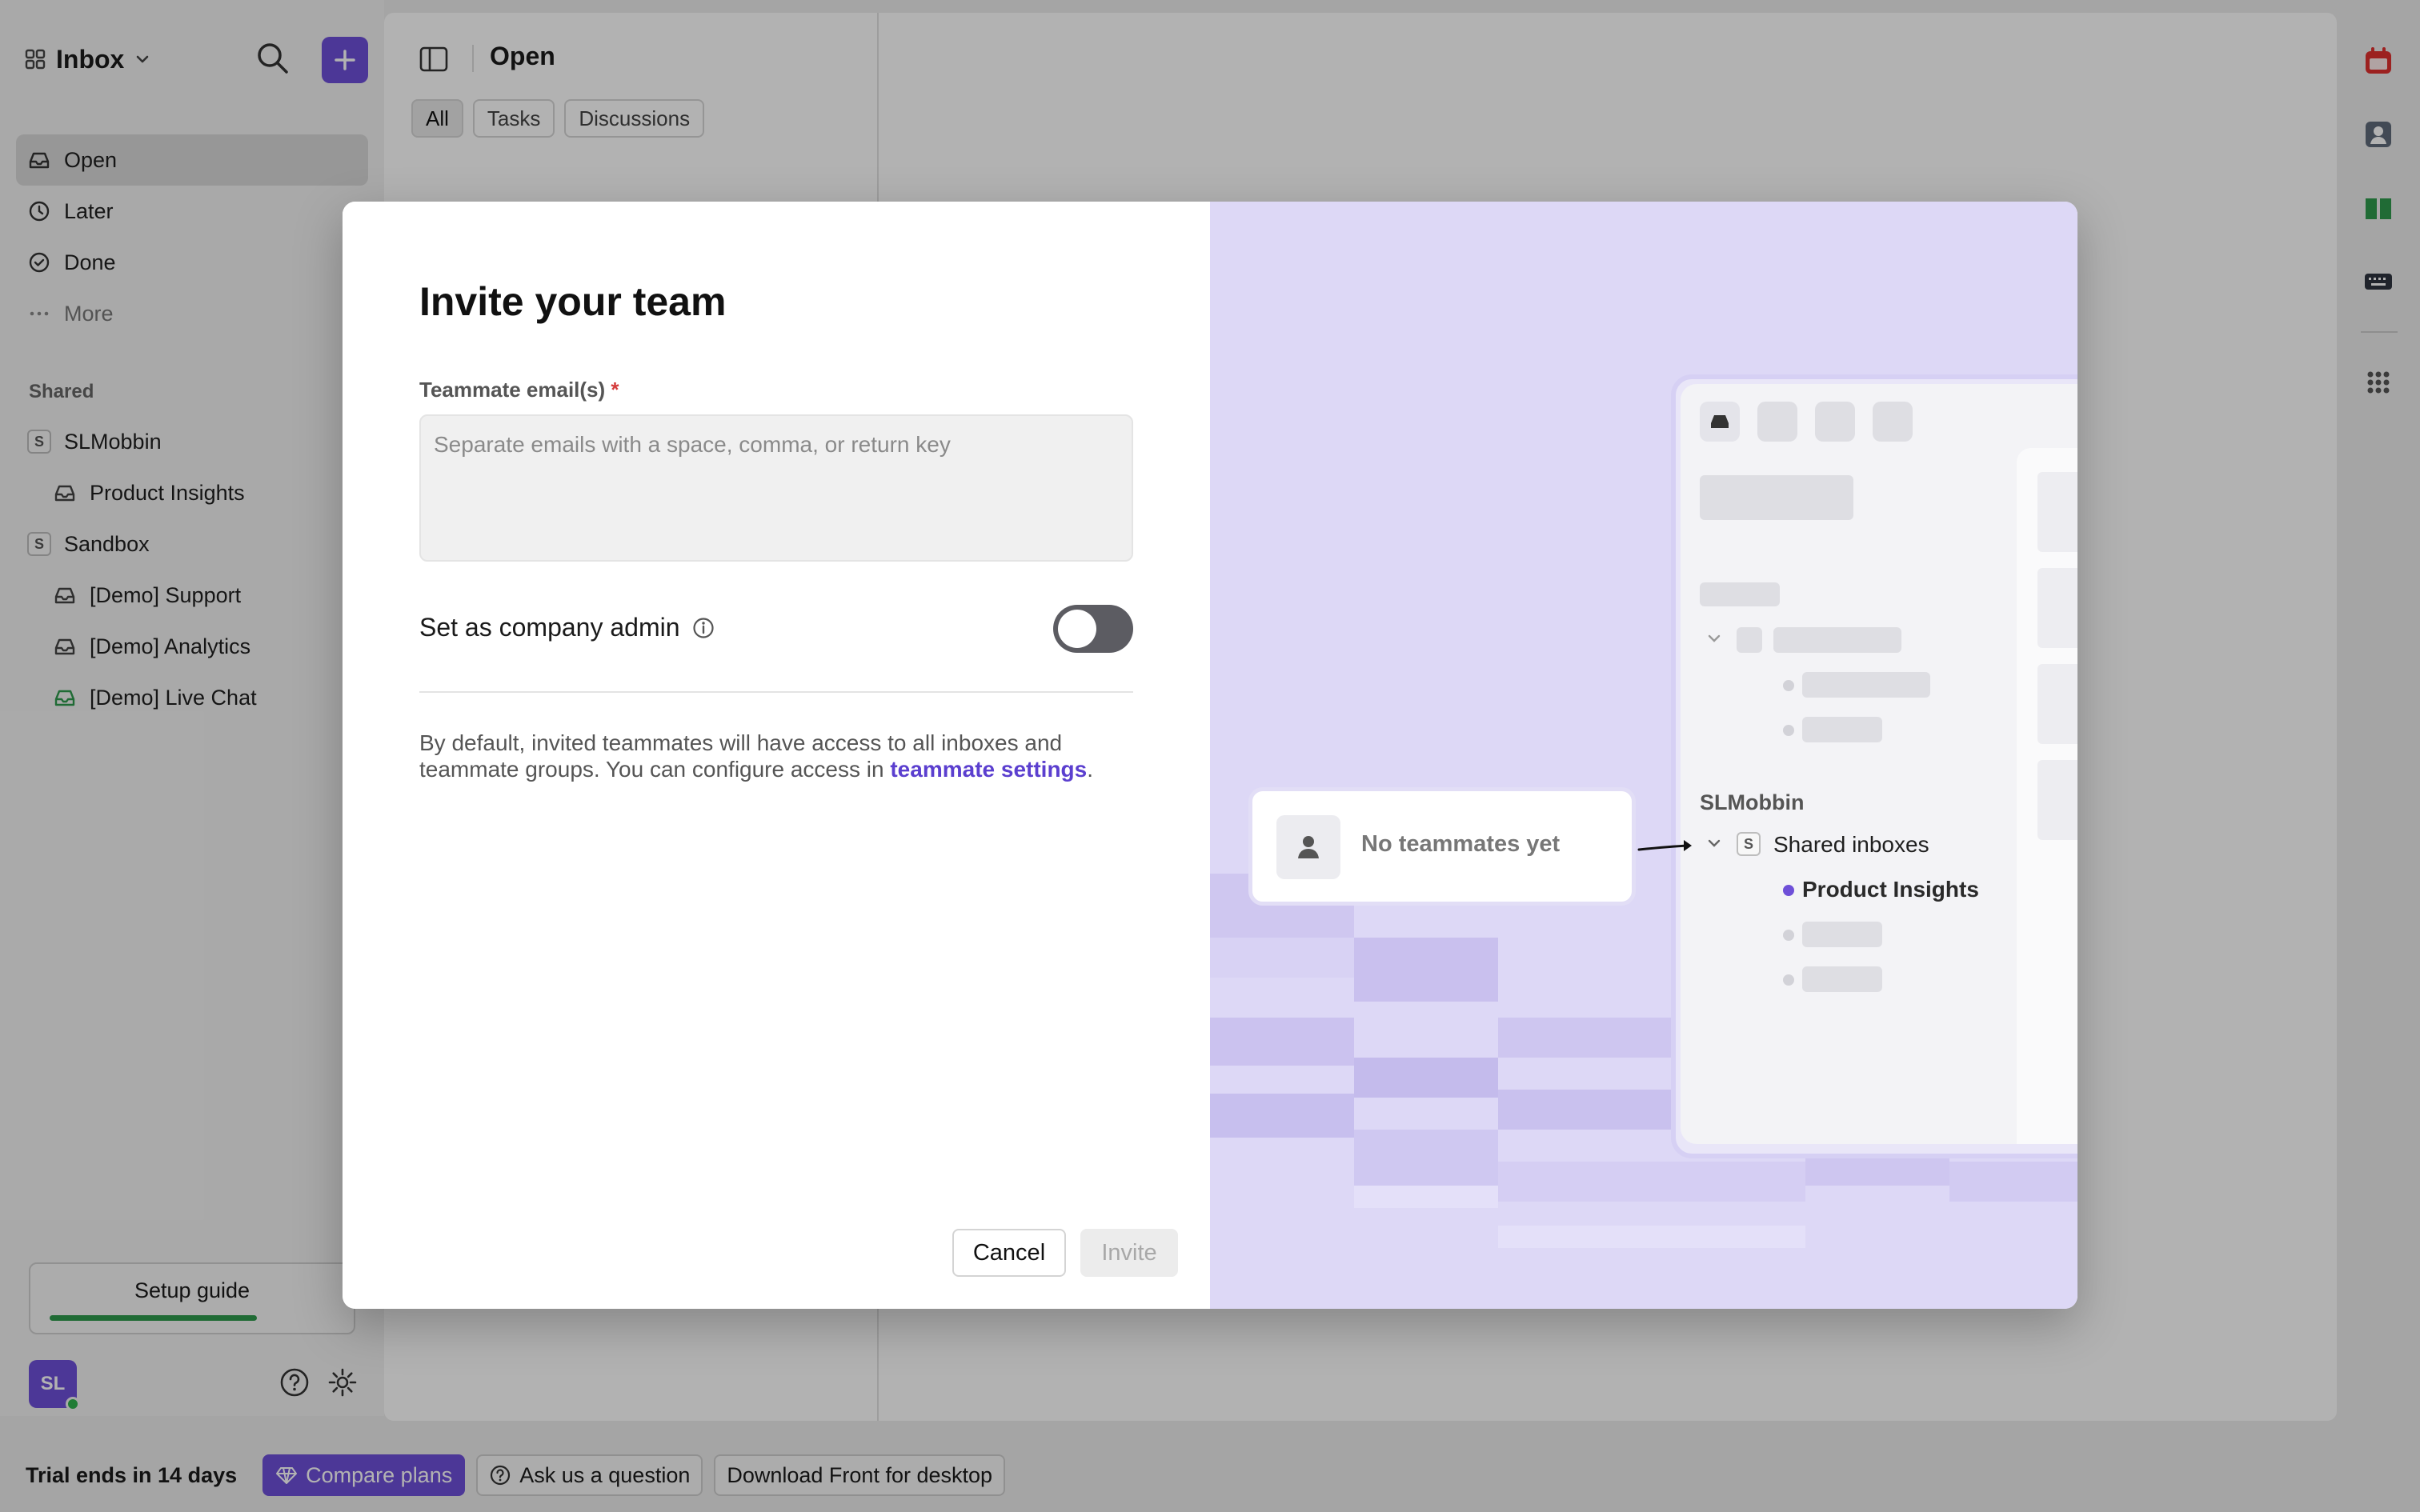 The height and width of the screenshot is (1512, 2420). I want to click on person-icon, so click(1308, 847).